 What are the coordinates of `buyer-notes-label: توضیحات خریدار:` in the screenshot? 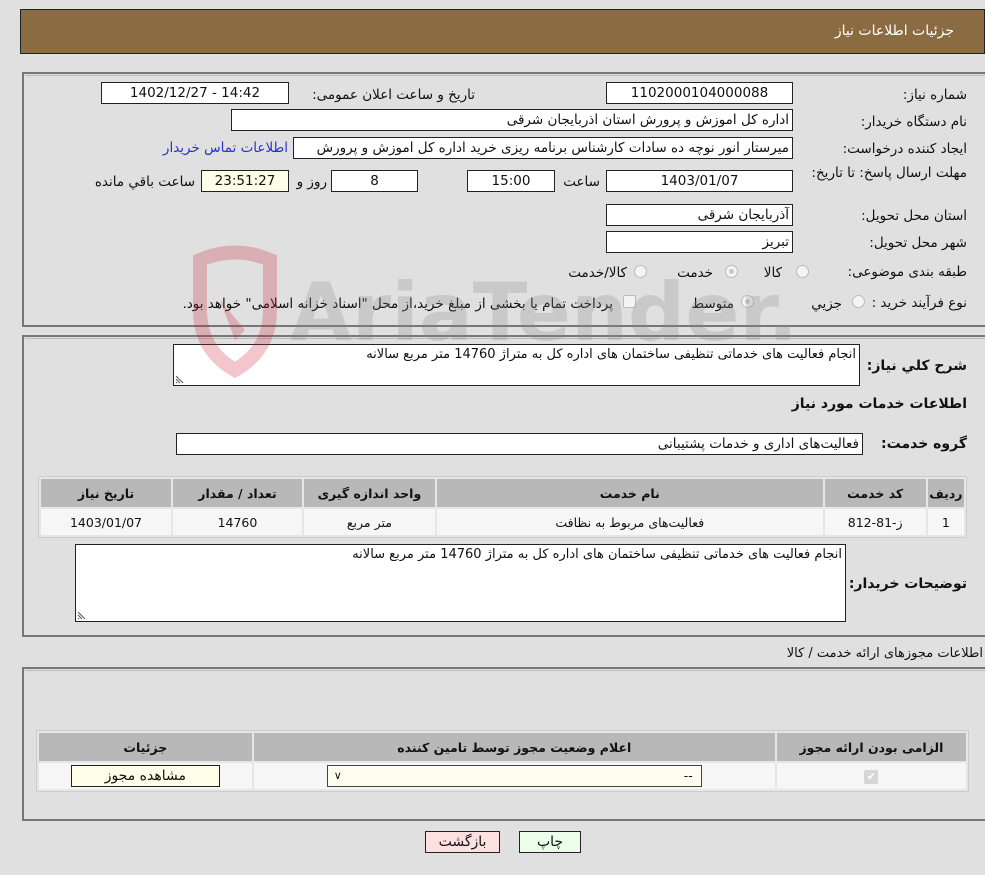 It's located at (907, 584).